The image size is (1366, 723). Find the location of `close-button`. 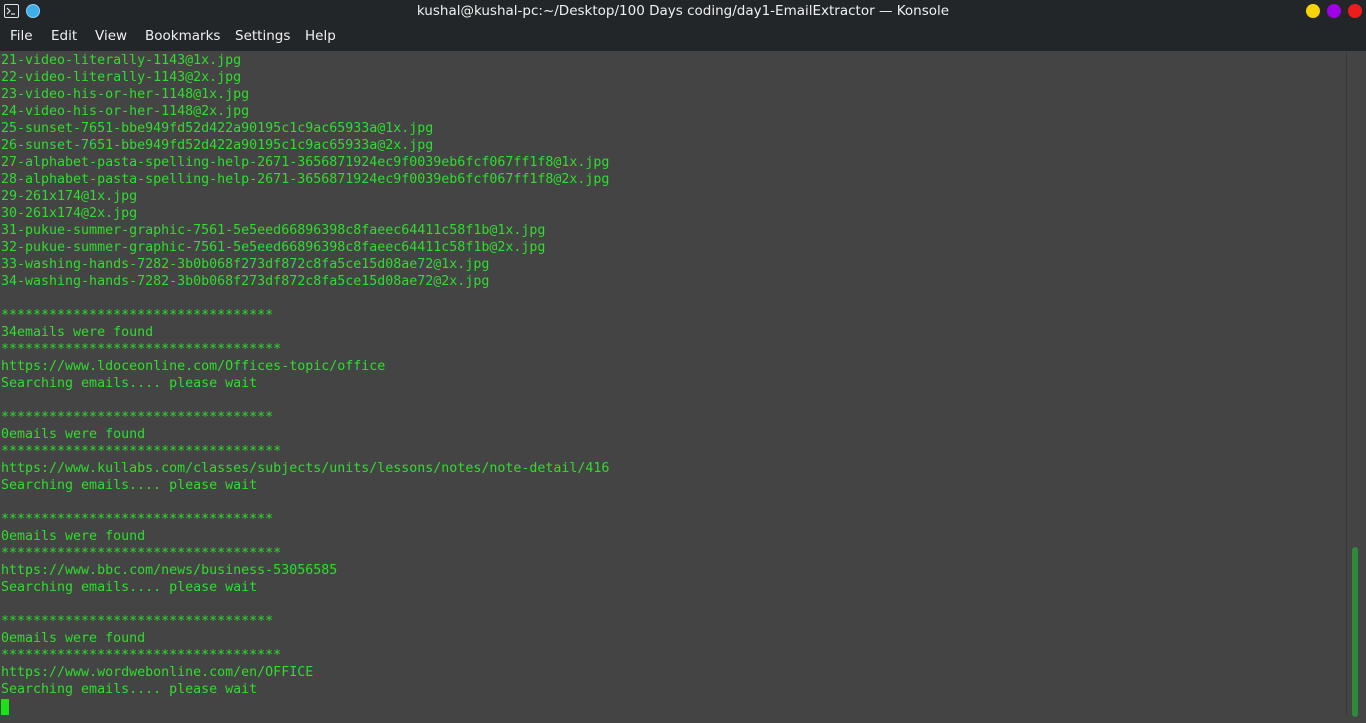

close-button is located at coordinates (1355, 11).